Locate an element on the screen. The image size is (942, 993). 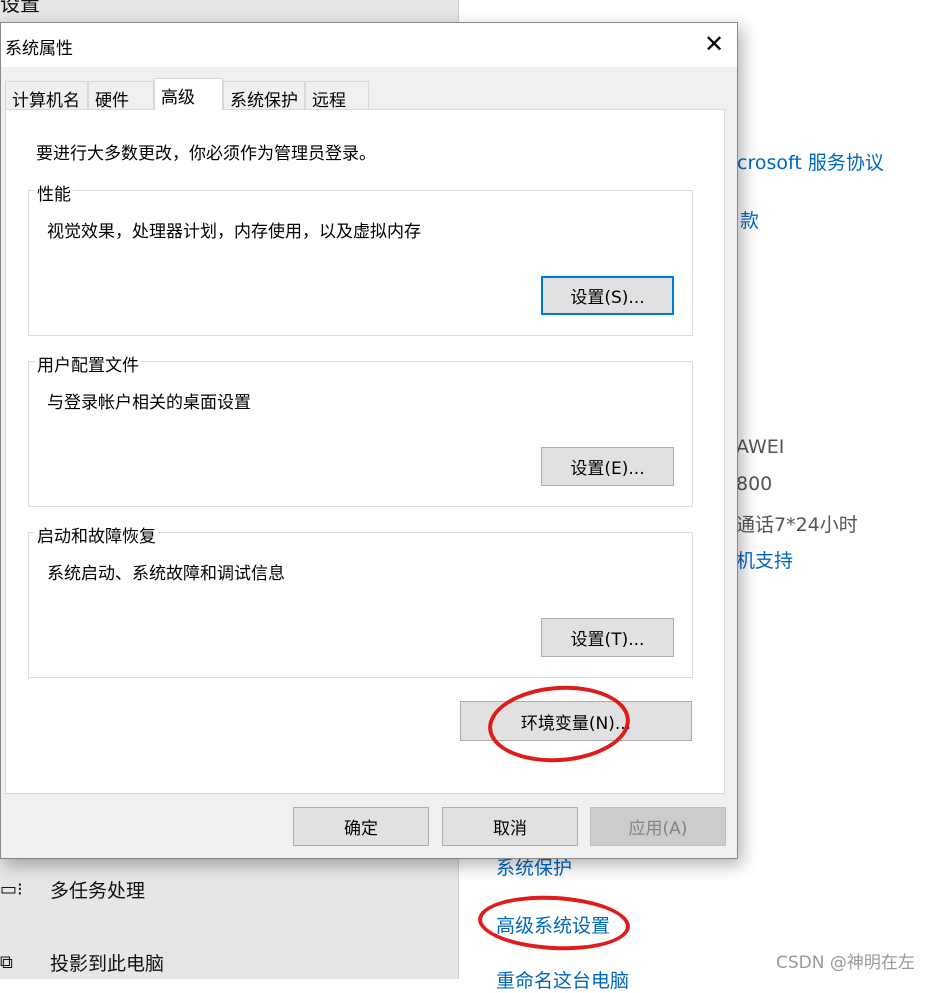
nav-label: 投影到此电脑 is located at coordinates (107, 964).